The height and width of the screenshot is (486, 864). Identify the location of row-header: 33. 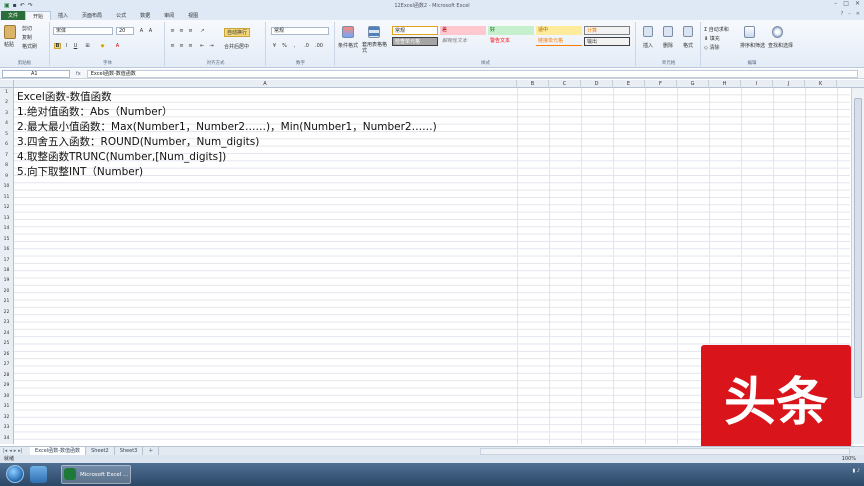
(6, 428).